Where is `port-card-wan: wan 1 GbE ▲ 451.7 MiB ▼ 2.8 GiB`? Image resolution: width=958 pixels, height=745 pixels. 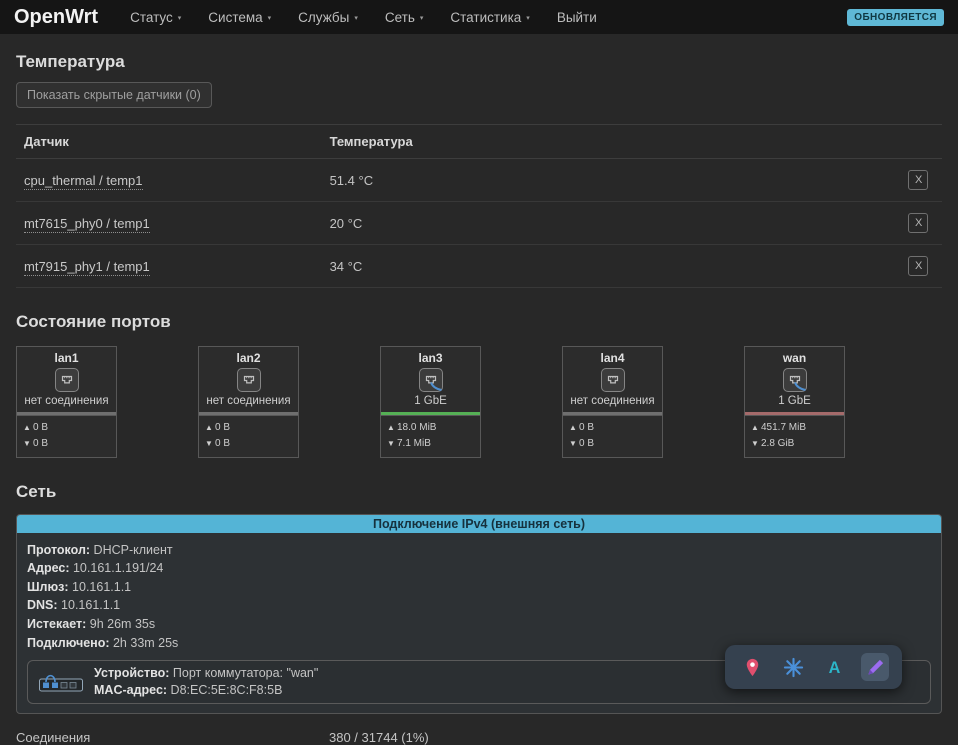 port-card-wan: wan 1 GbE ▲ 451.7 MiB ▼ 2.8 GiB is located at coordinates (794, 402).